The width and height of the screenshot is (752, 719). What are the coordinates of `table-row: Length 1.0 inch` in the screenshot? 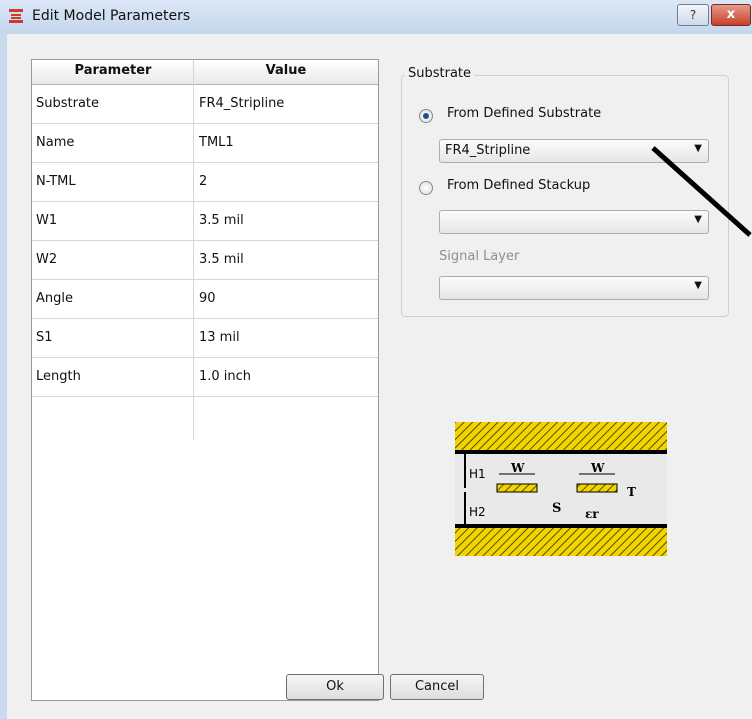 It's located at (205, 377).